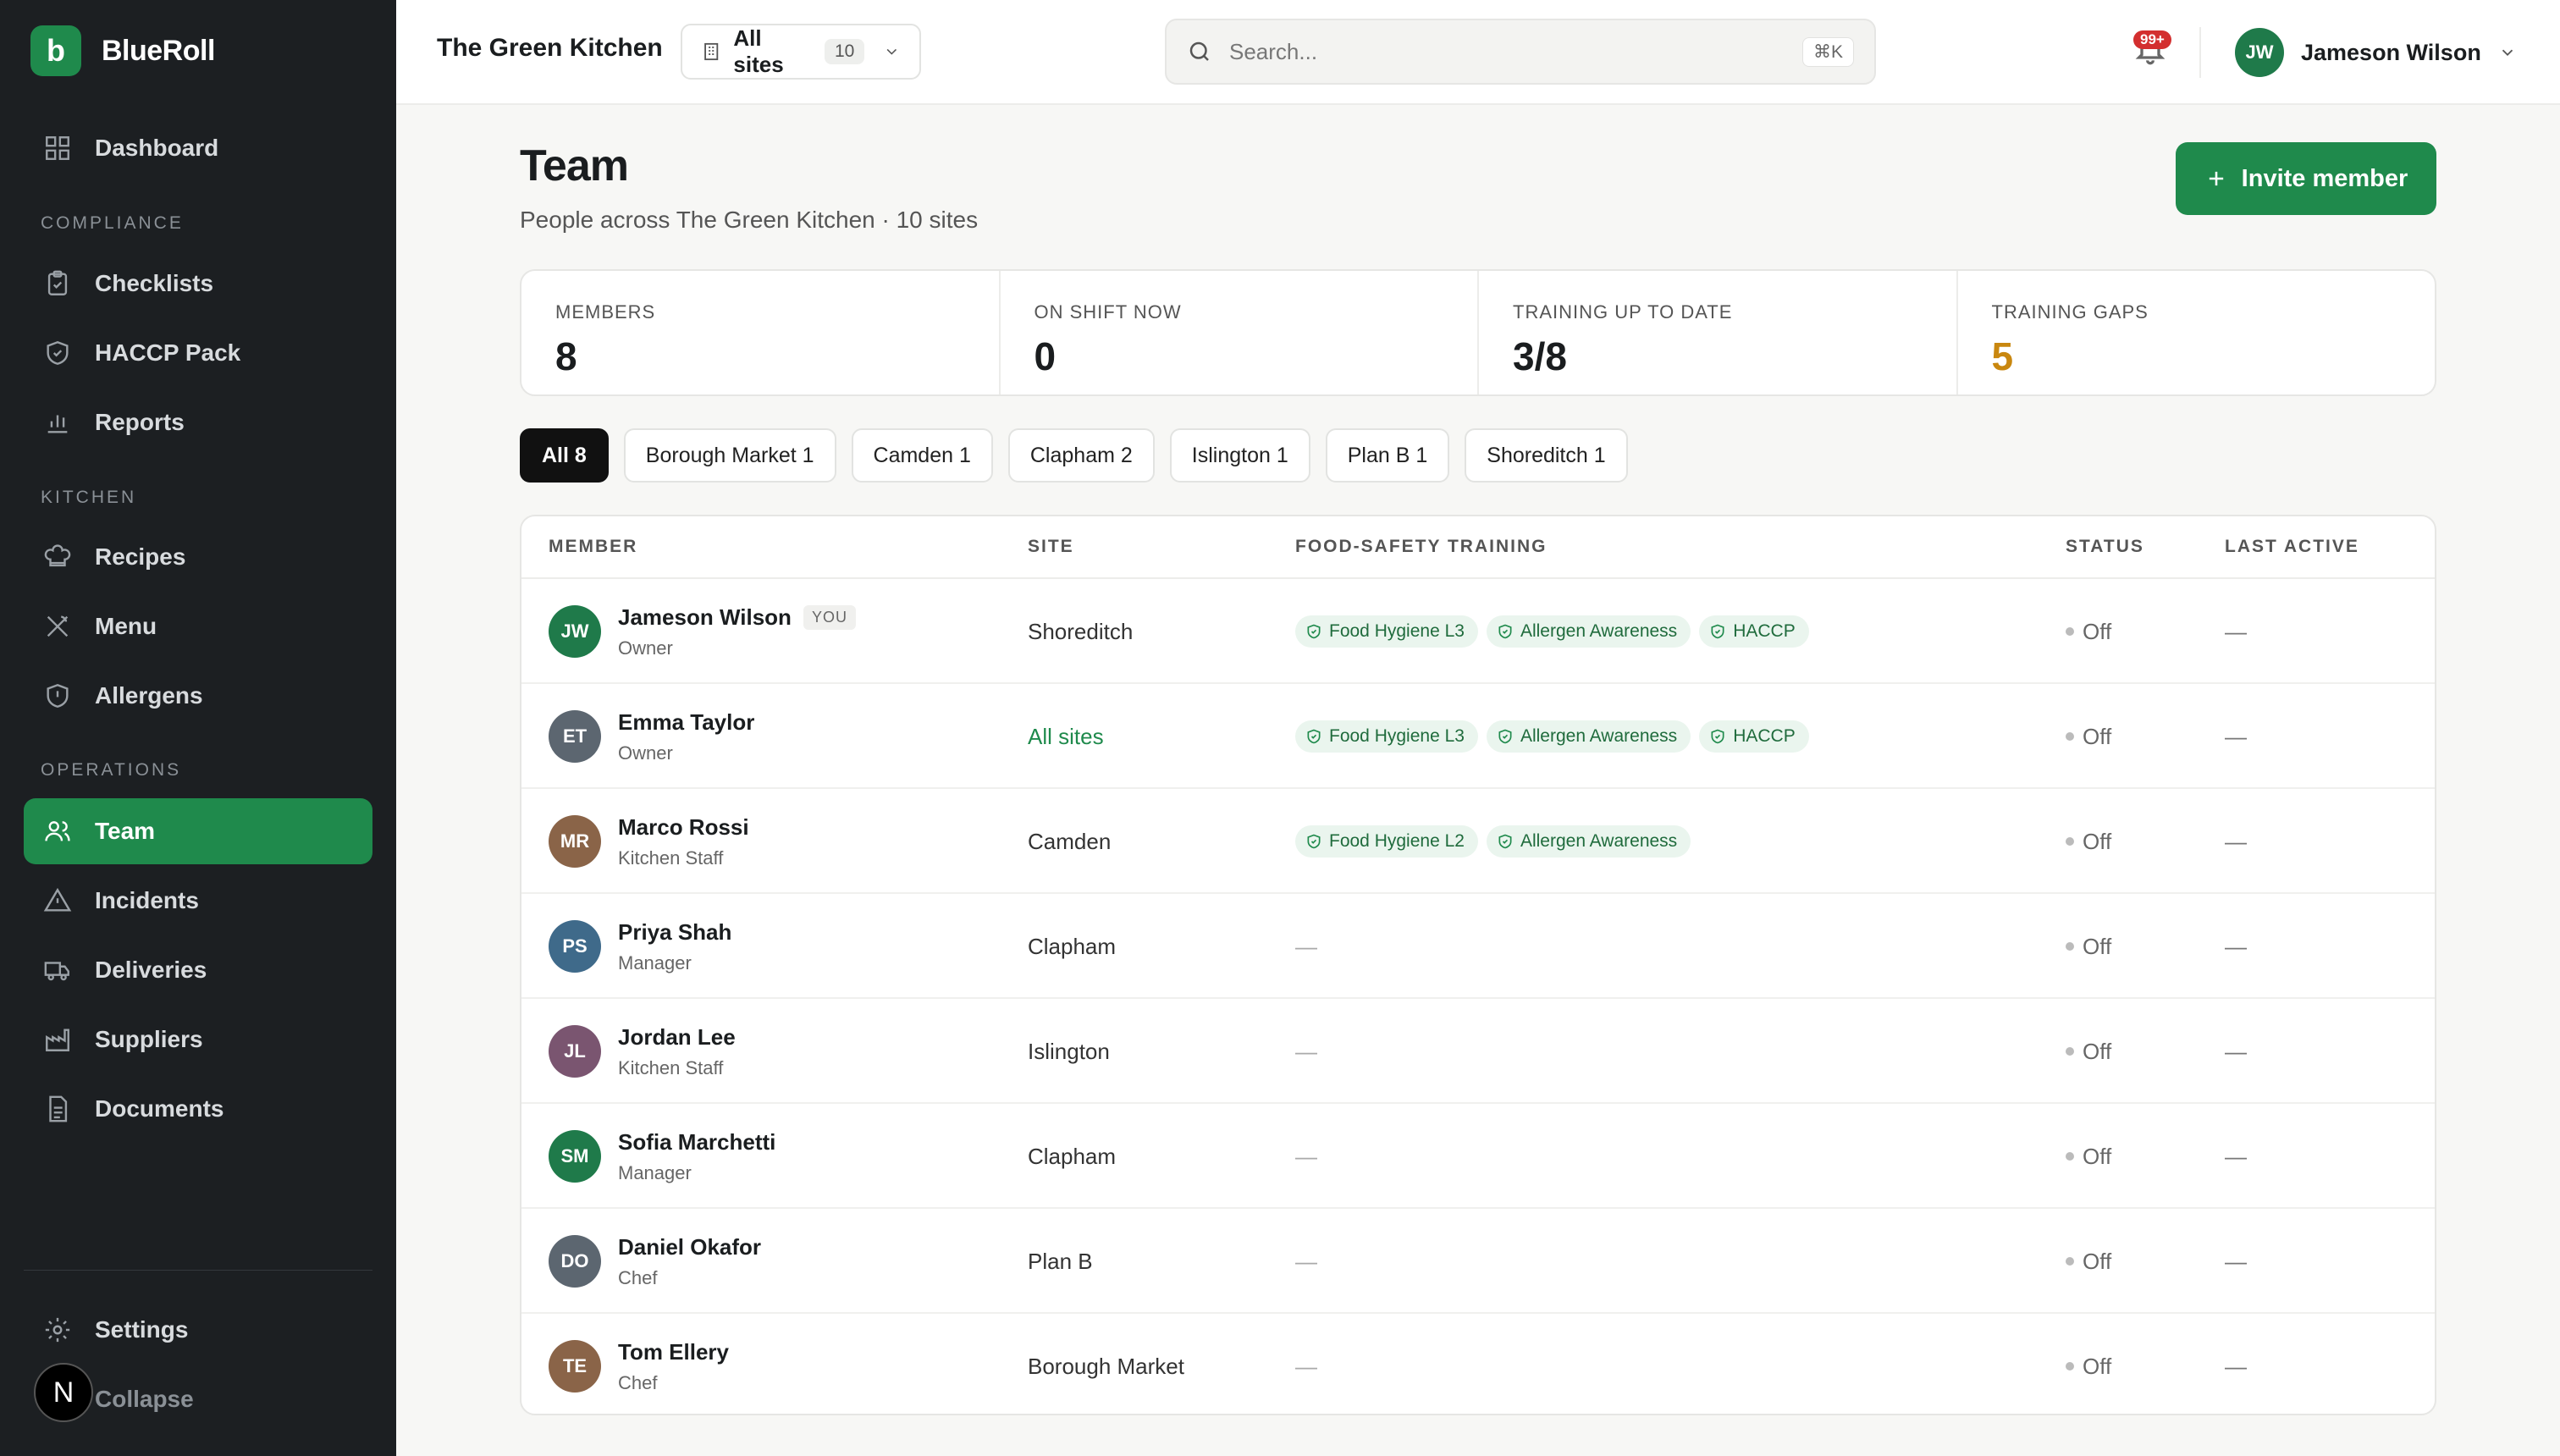  Describe the element at coordinates (2105, 546) in the screenshot. I see `column-header-status: STATUS` at that location.